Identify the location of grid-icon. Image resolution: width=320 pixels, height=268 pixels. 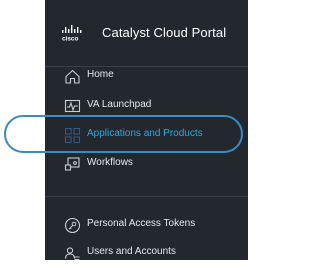
(72, 135).